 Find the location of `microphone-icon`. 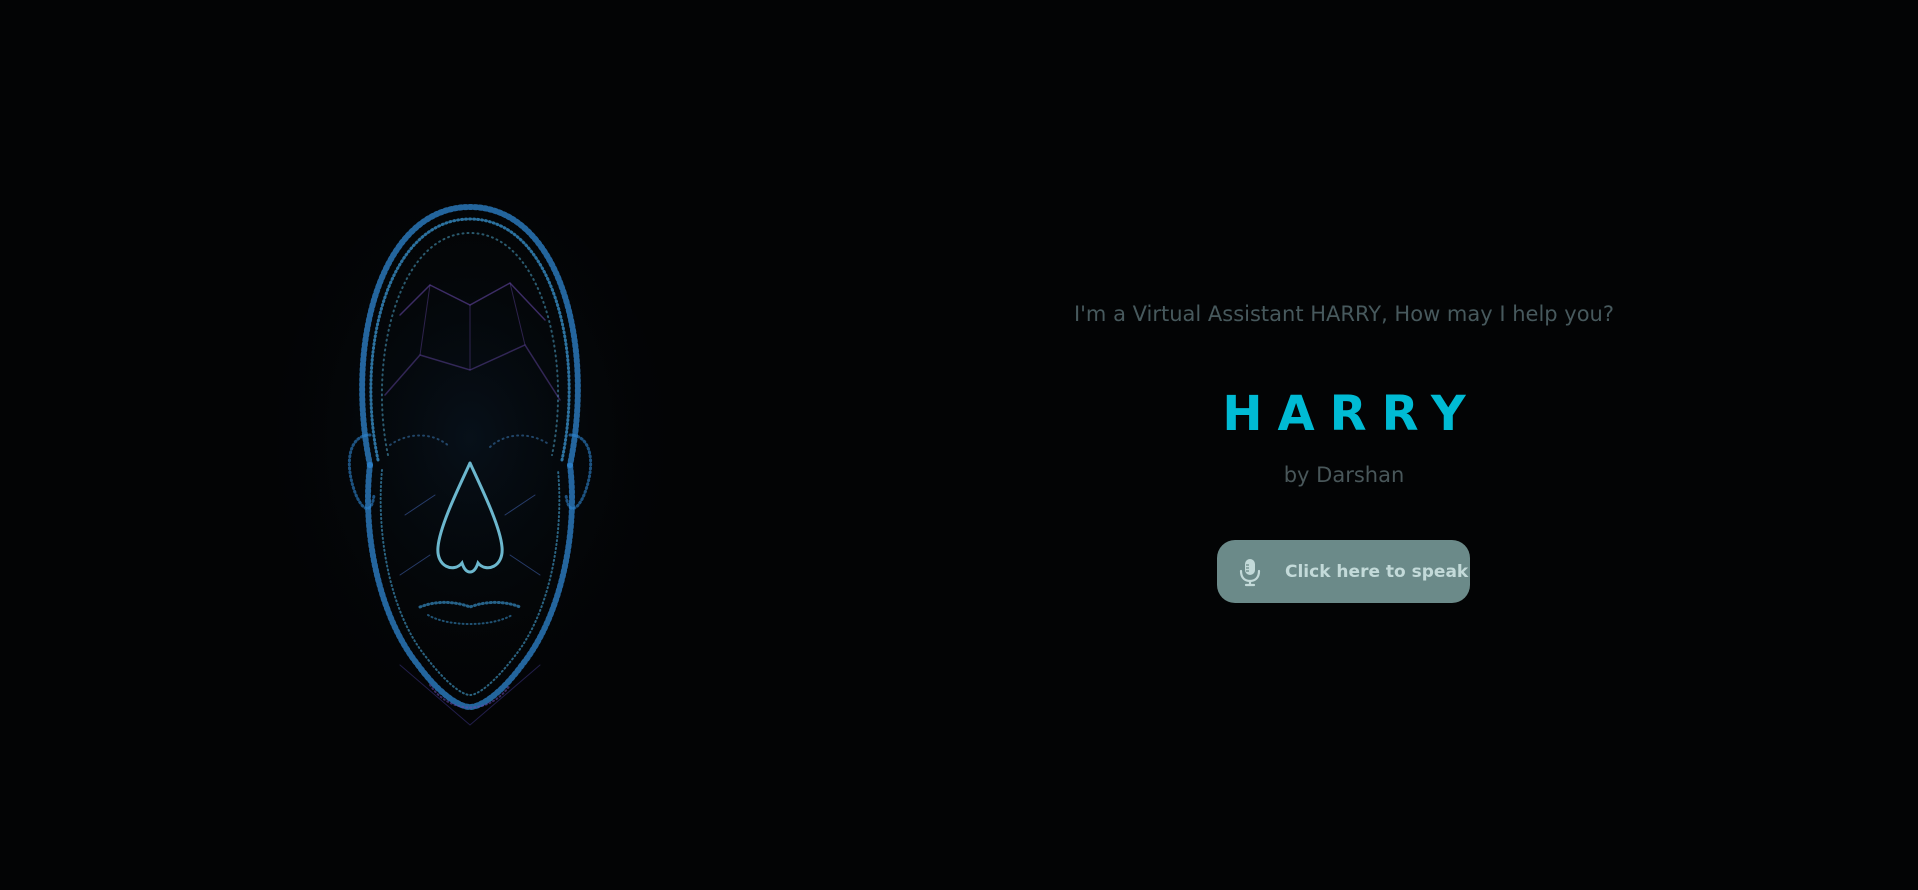

microphone-icon is located at coordinates (1250, 572).